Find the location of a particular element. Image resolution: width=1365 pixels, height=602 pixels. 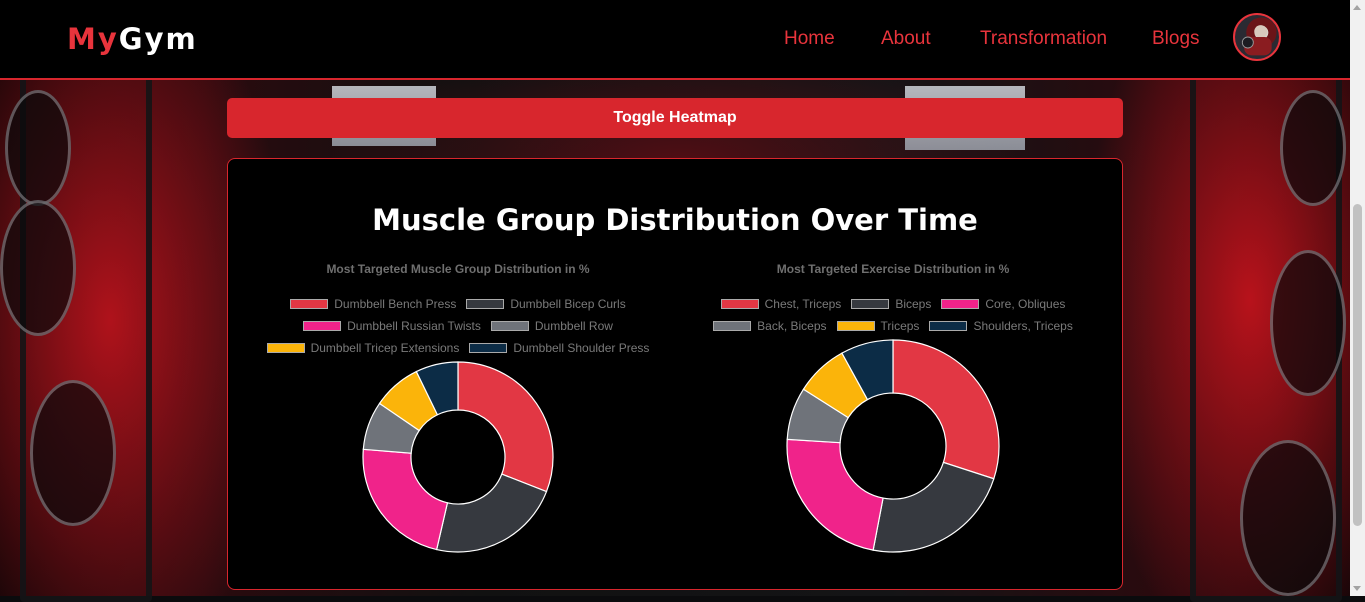

nav-link-blogs: Blogs is located at coordinates (1176, 39).